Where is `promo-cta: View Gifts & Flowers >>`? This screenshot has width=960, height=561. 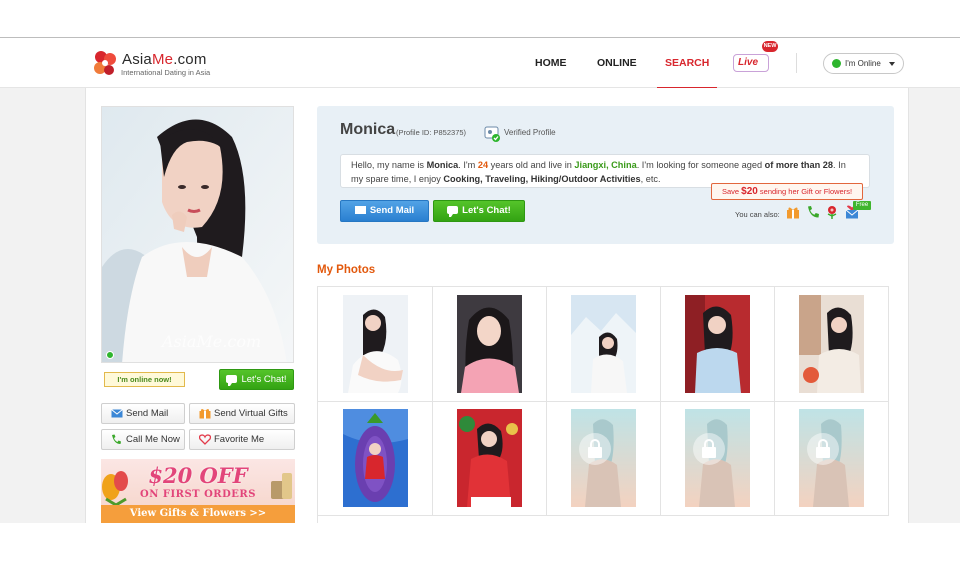
promo-cta: View Gifts & Flowers >> is located at coordinates (198, 514).